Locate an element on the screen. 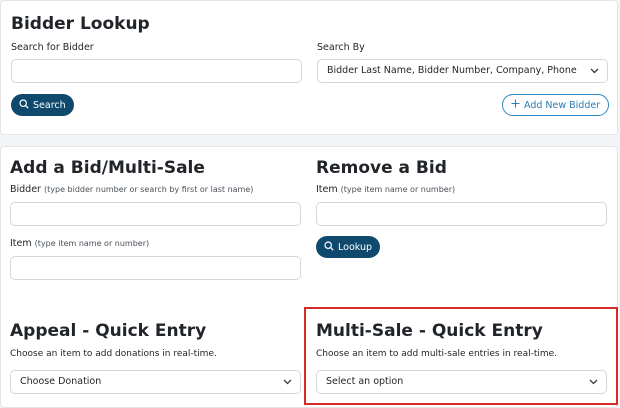  search-button: Search is located at coordinates (42, 105).